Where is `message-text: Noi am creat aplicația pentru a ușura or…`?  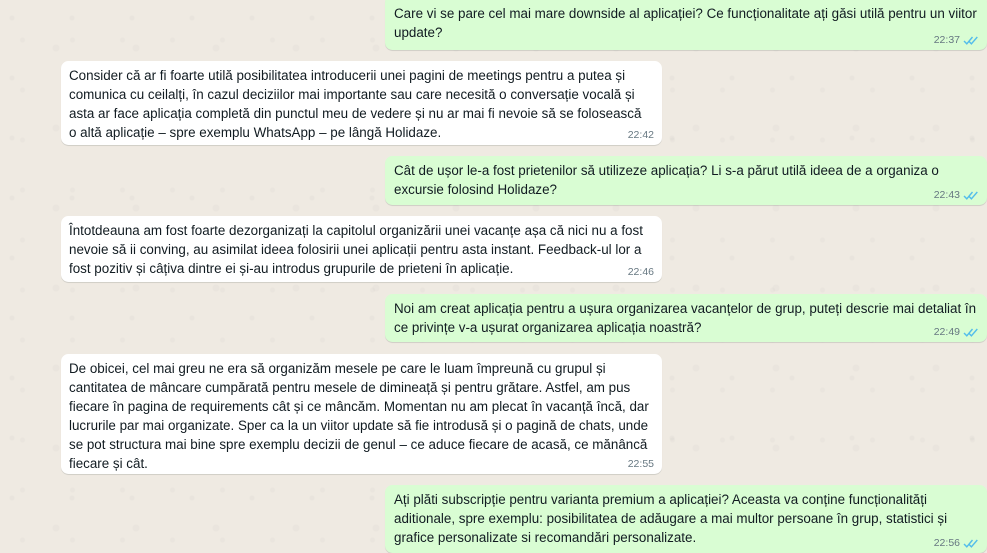 message-text: Noi am creat aplicația pentru a ușura or… is located at coordinates (685, 318).